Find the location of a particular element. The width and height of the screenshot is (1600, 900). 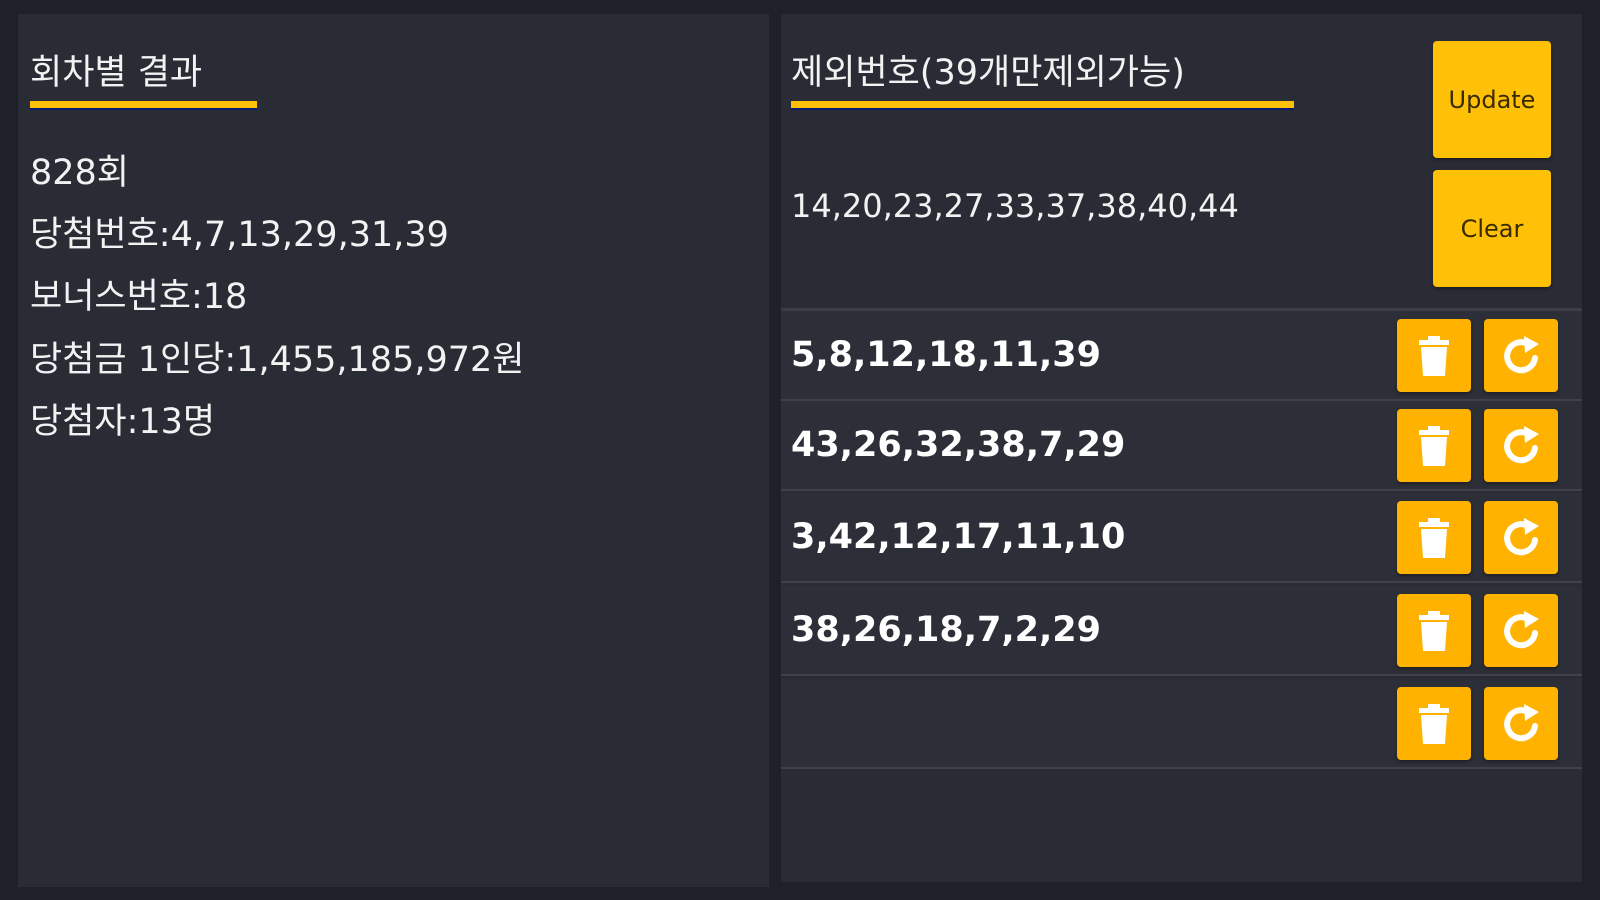

row-numbers: 3,42,12,17,11,10 is located at coordinates (958, 537).